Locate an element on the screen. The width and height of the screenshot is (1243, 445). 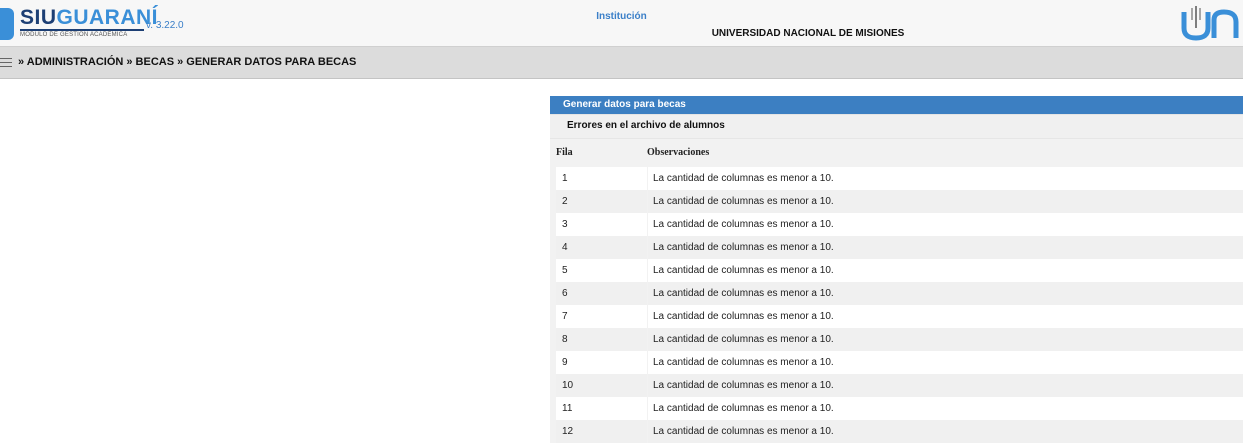
cell-fila: 1 is located at coordinates (601, 178).